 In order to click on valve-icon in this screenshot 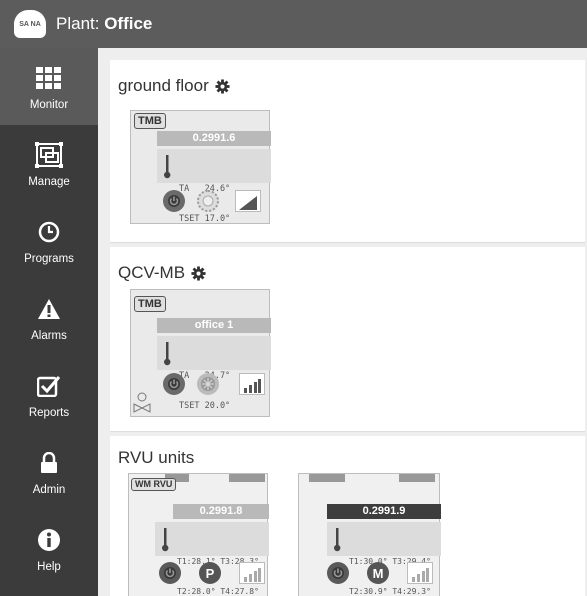, I will do `click(142, 402)`.